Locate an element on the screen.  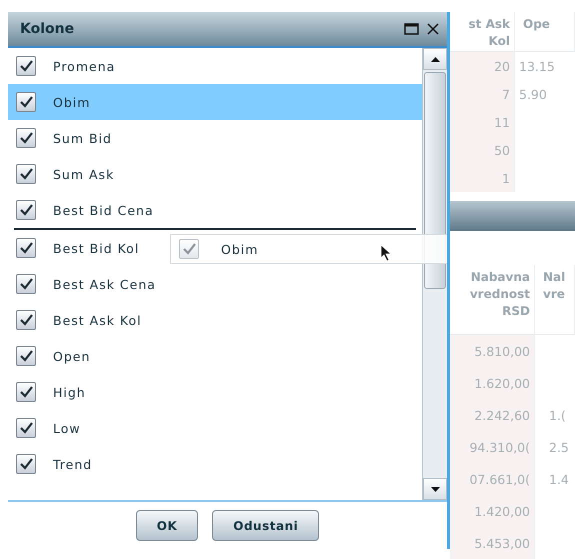
column-list-item: Obim is located at coordinates (215, 102).